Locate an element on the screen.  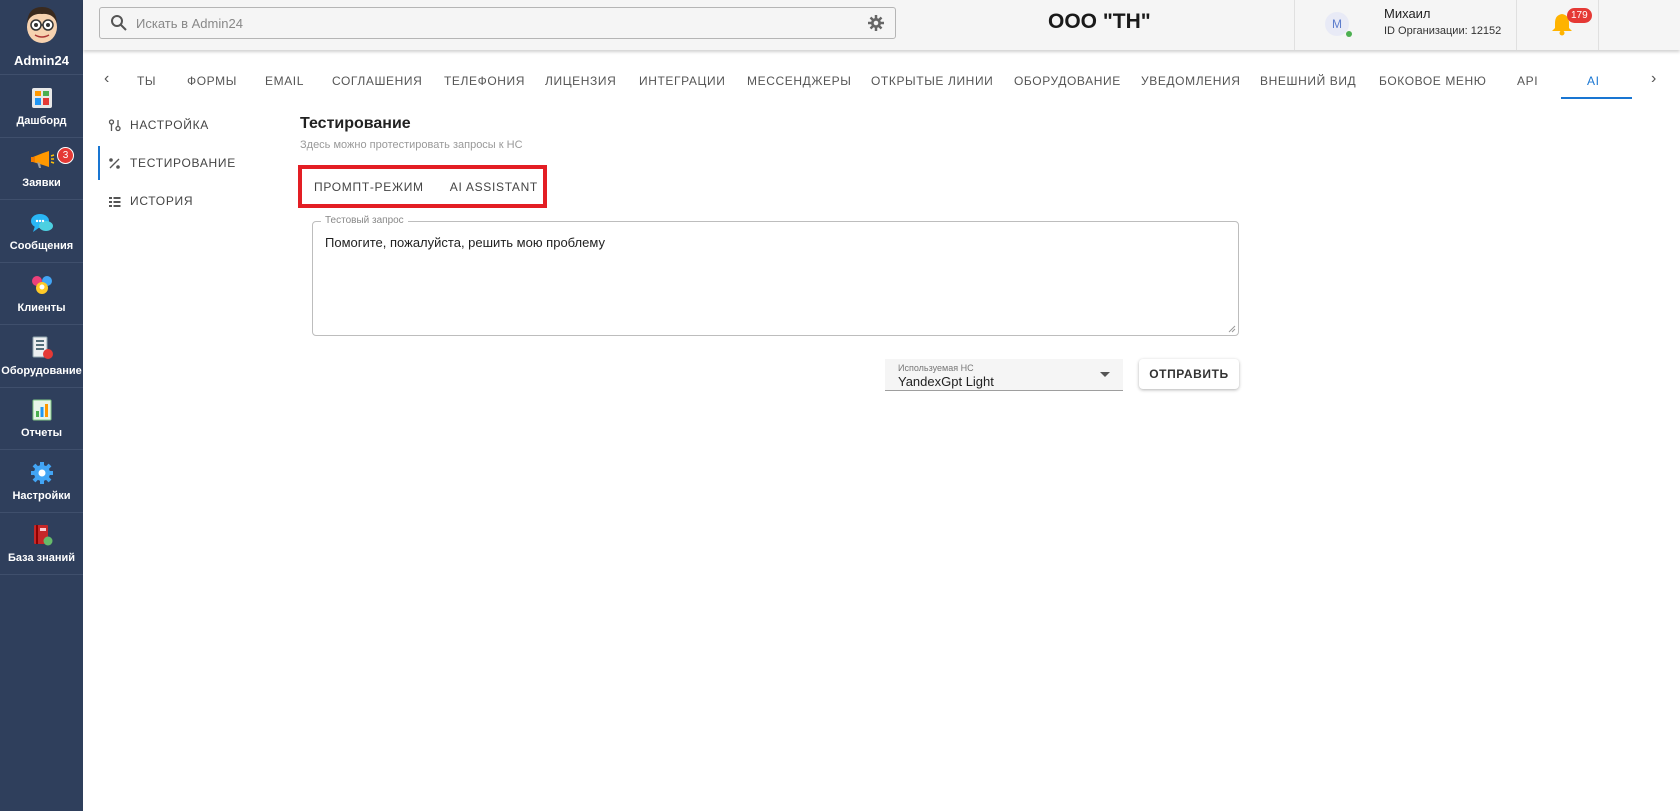
gear-icon is located at coordinates (41, 472).